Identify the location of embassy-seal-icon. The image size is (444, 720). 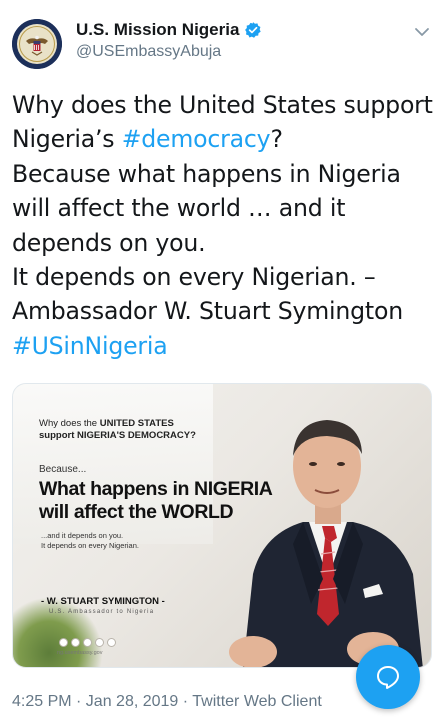
(37, 44).